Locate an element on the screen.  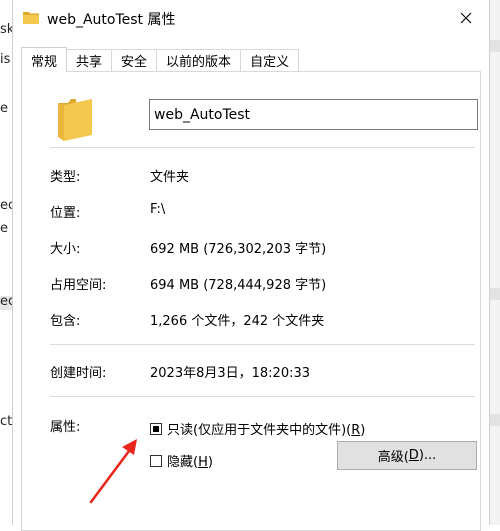
readonly-label: 只读(仅应用于文件夹中的文件)(R) is located at coordinates (266, 428).